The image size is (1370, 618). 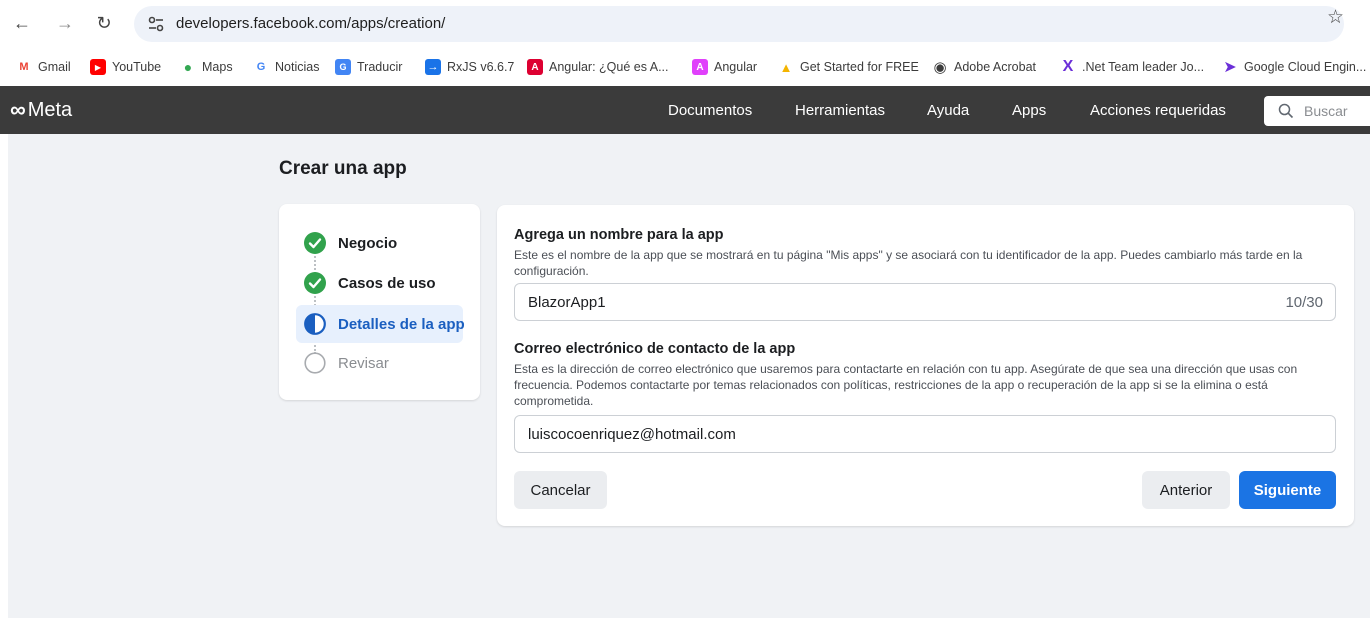 What do you see at coordinates (315, 324) in the screenshot?
I see `half-circle-progress-icon` at bounding box center [315, 324].